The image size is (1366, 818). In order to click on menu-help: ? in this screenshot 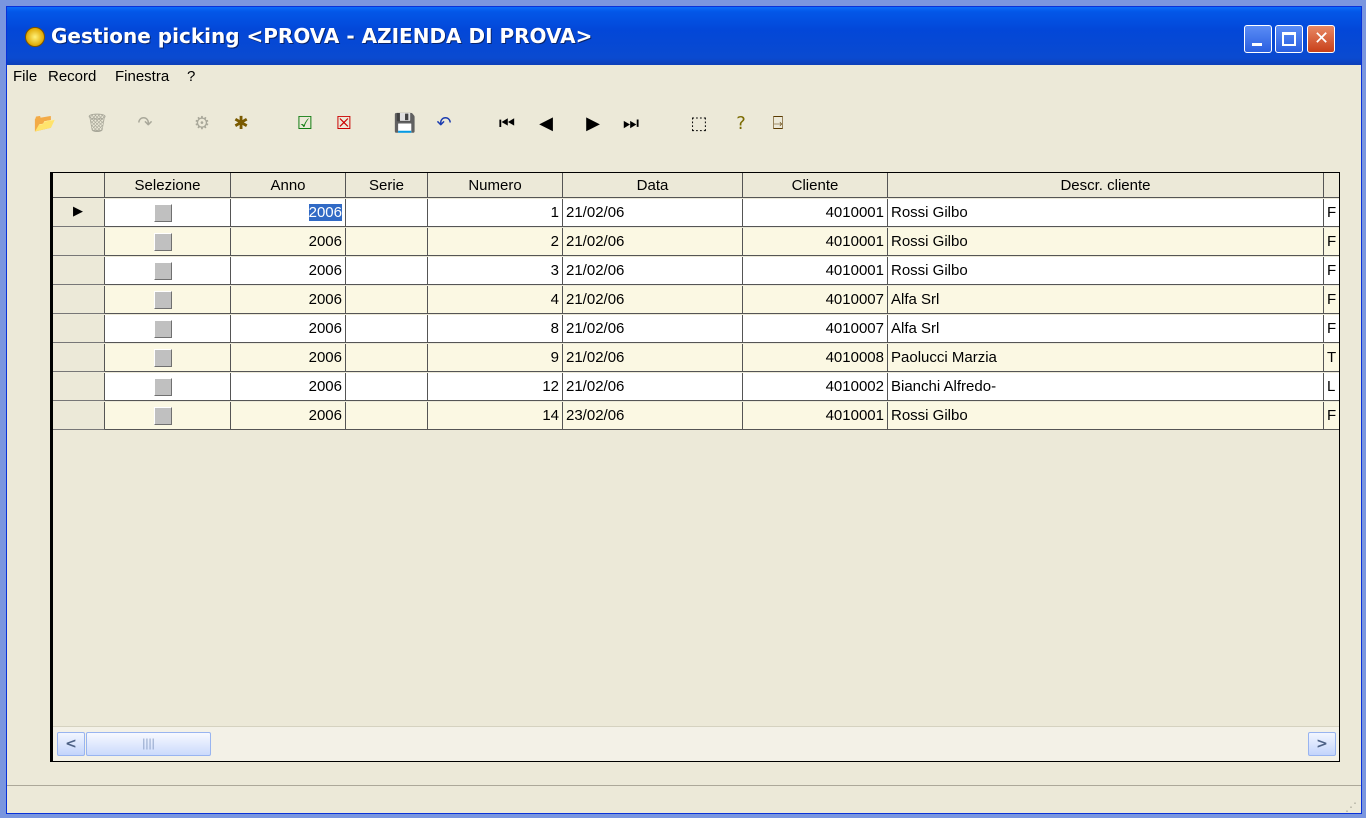, I will do `click(191, 76)`.